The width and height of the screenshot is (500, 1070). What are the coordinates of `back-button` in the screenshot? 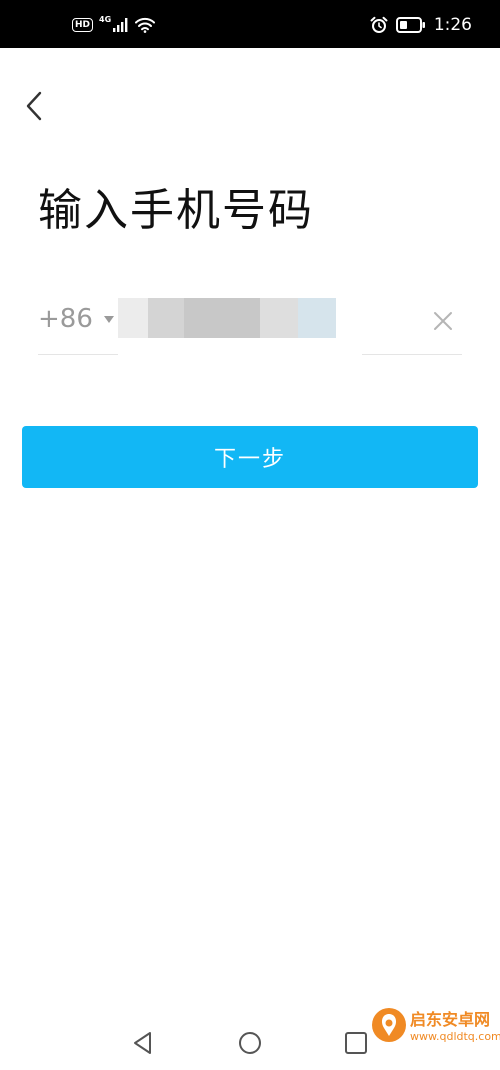 It's located at (34, 106).